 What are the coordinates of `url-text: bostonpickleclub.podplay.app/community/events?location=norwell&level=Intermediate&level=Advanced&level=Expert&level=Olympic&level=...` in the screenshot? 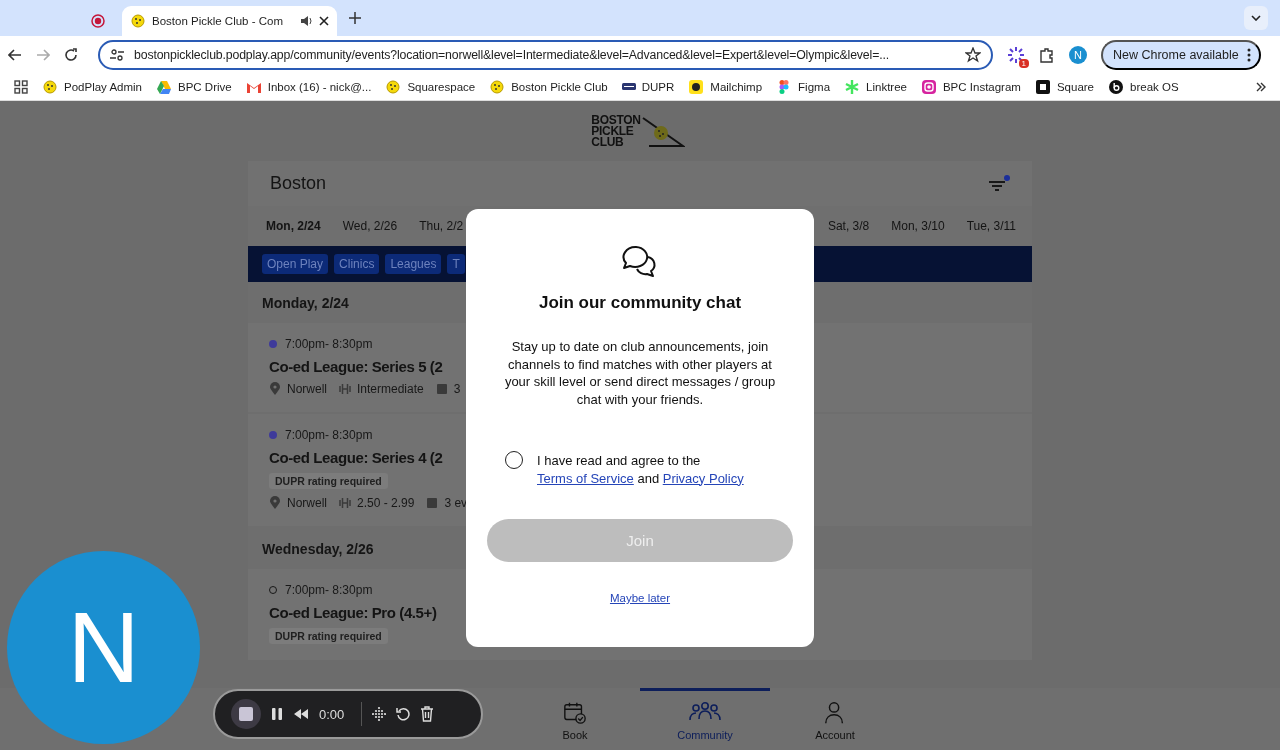 It's located at (512, 54).